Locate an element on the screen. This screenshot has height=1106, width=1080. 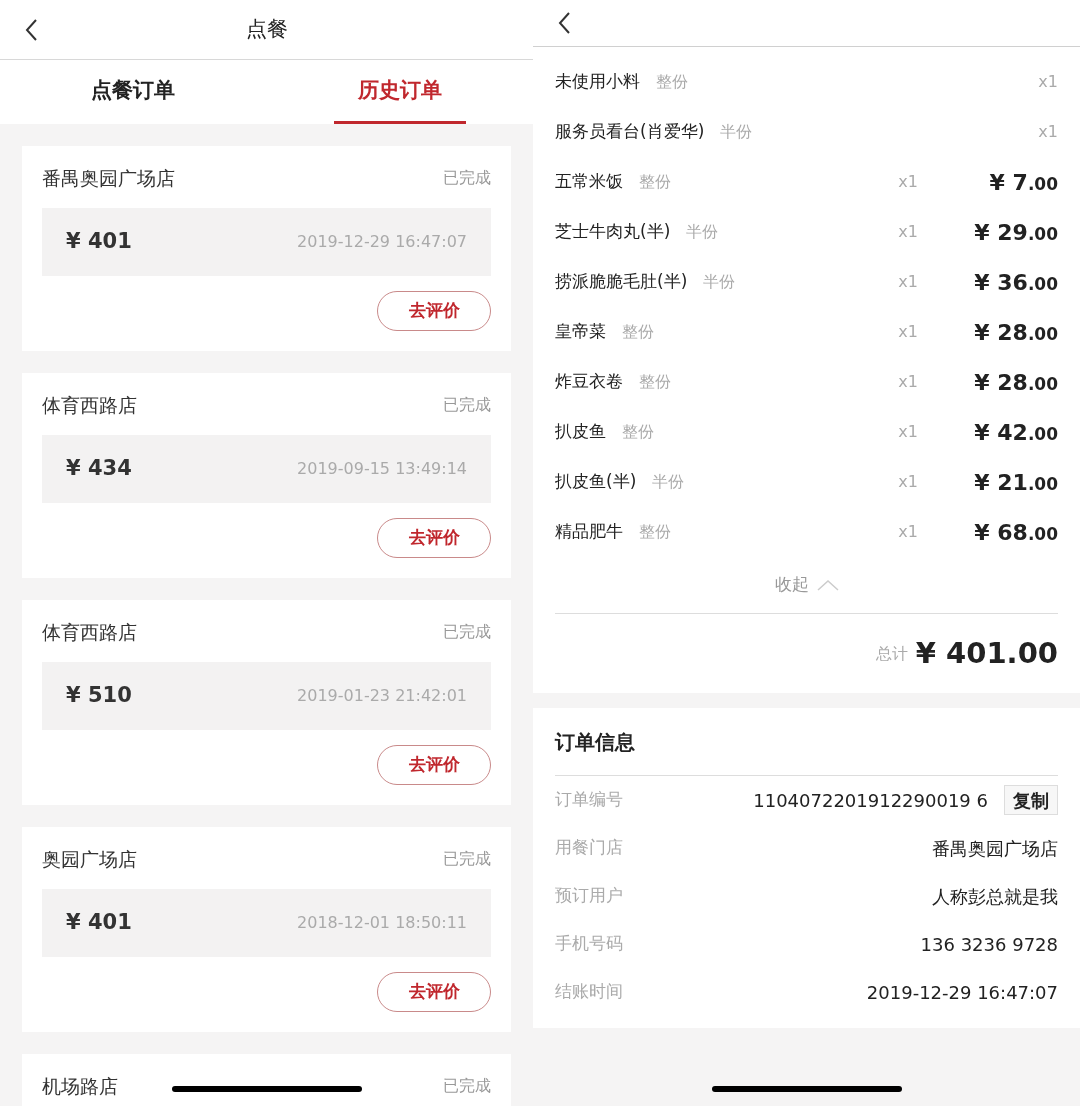
order-card: 体育西路店 已完成 ¥ 510 2019-01-23 21:42:01 去评价 is located at coordinates (266, 702).